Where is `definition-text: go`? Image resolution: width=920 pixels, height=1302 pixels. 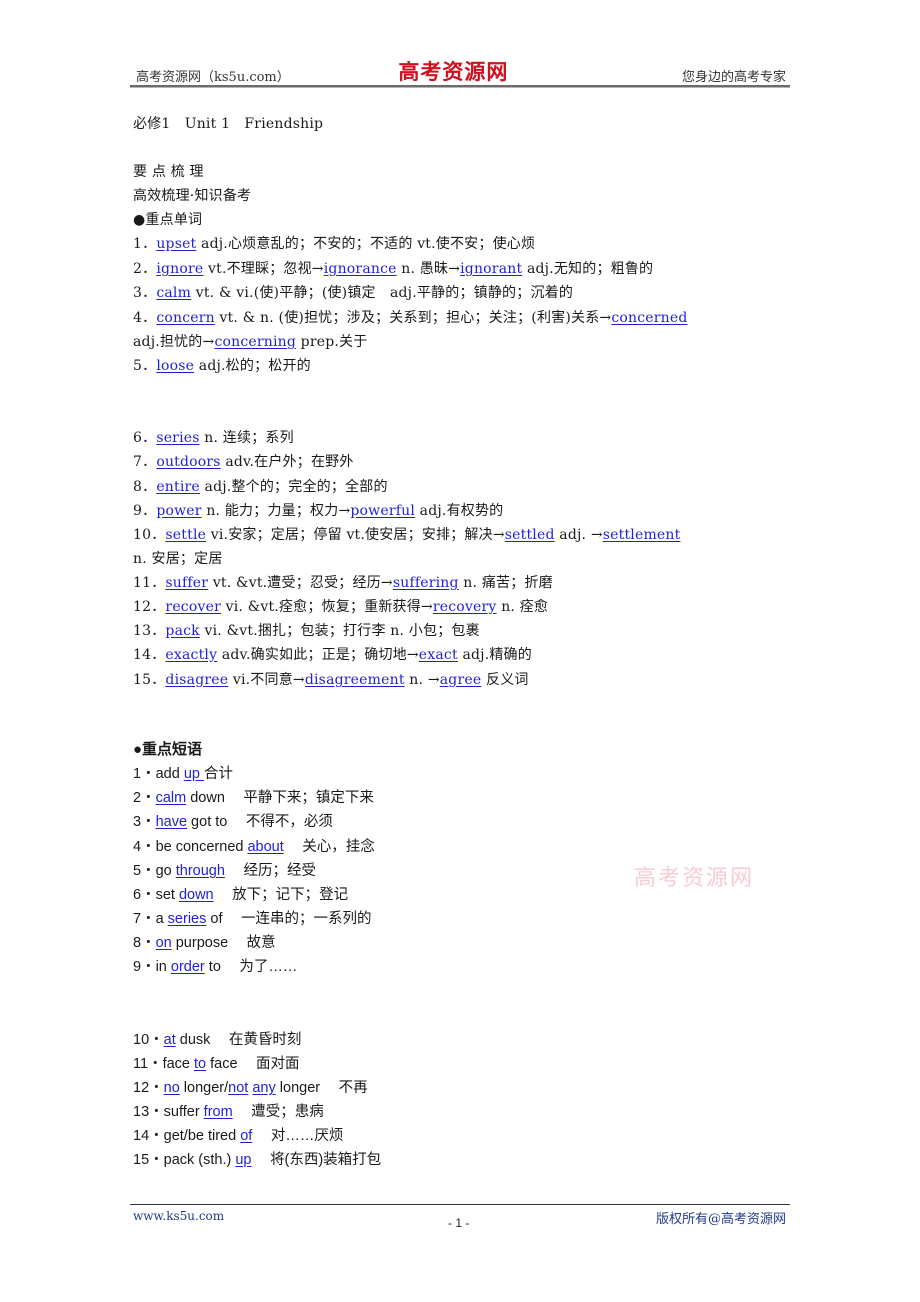
definition-text: go is located at coordinates (165, 871).